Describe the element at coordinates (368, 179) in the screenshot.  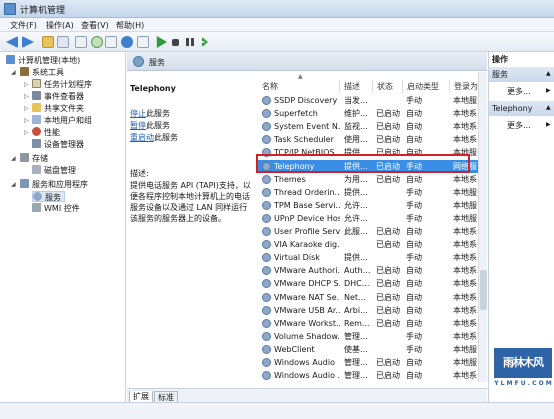
I see `service-row: Themes 为用... 已启动 自动 本地系` at that location.